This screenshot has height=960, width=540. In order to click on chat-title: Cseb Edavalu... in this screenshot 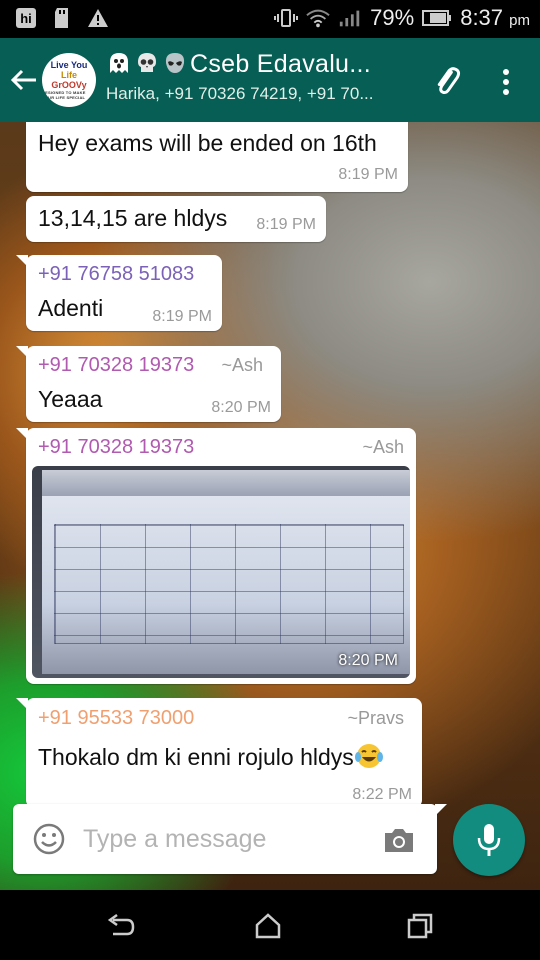, I will do `click(262, 64)`.